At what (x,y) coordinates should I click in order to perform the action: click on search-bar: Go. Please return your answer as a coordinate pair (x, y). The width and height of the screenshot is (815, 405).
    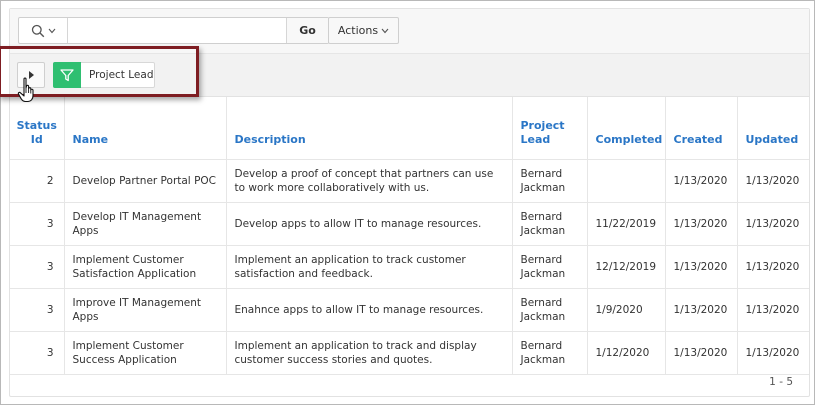
    Looking at the image, I should click on (173, 30).